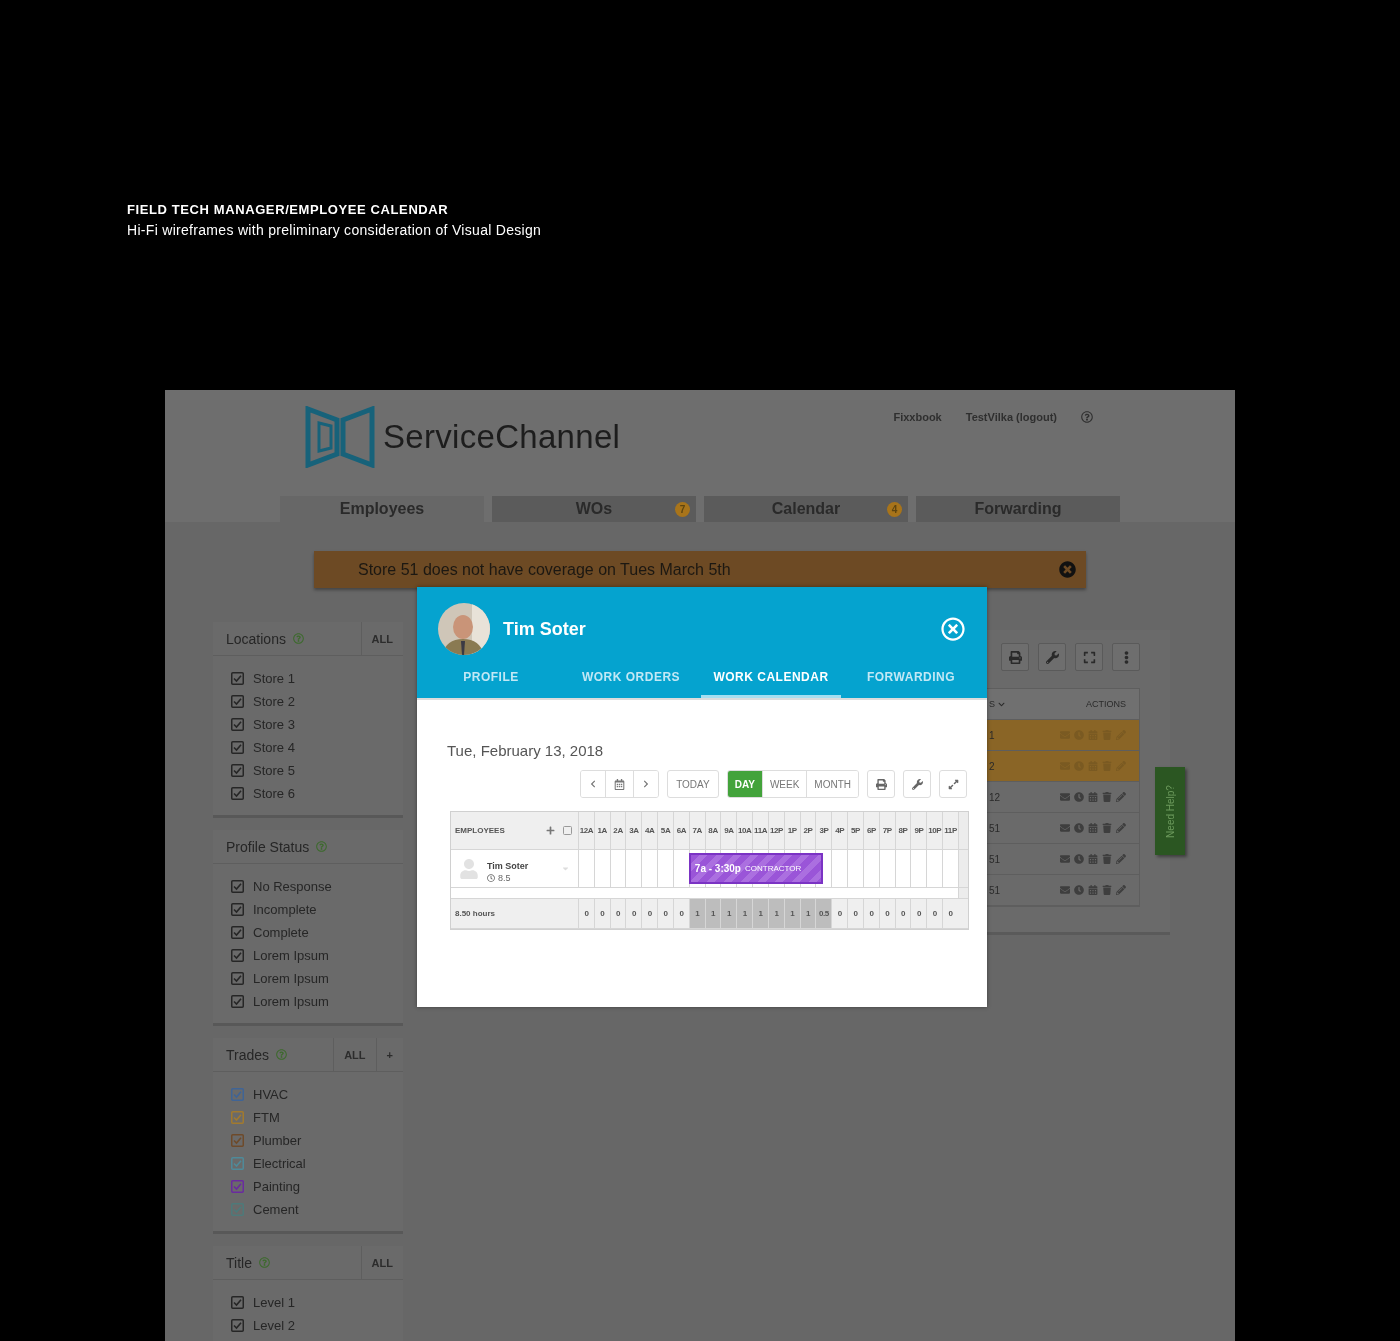 This screenshot has height=1341, width=1400. Describe the element at coordinates (995, 859) in the screenshot. I see `table-cell: 51` at that location.